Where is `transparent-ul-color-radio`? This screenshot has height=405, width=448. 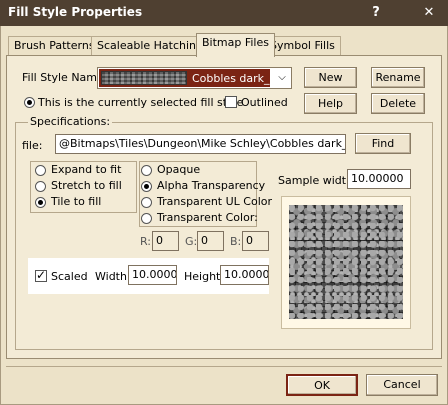 transparent-ul-color-radio is located at coordinates (146, 202).